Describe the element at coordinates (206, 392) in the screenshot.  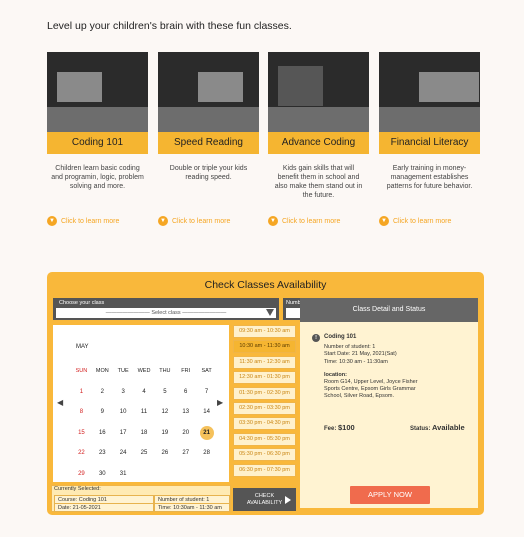
I see `calendar-day: 7` at that location.